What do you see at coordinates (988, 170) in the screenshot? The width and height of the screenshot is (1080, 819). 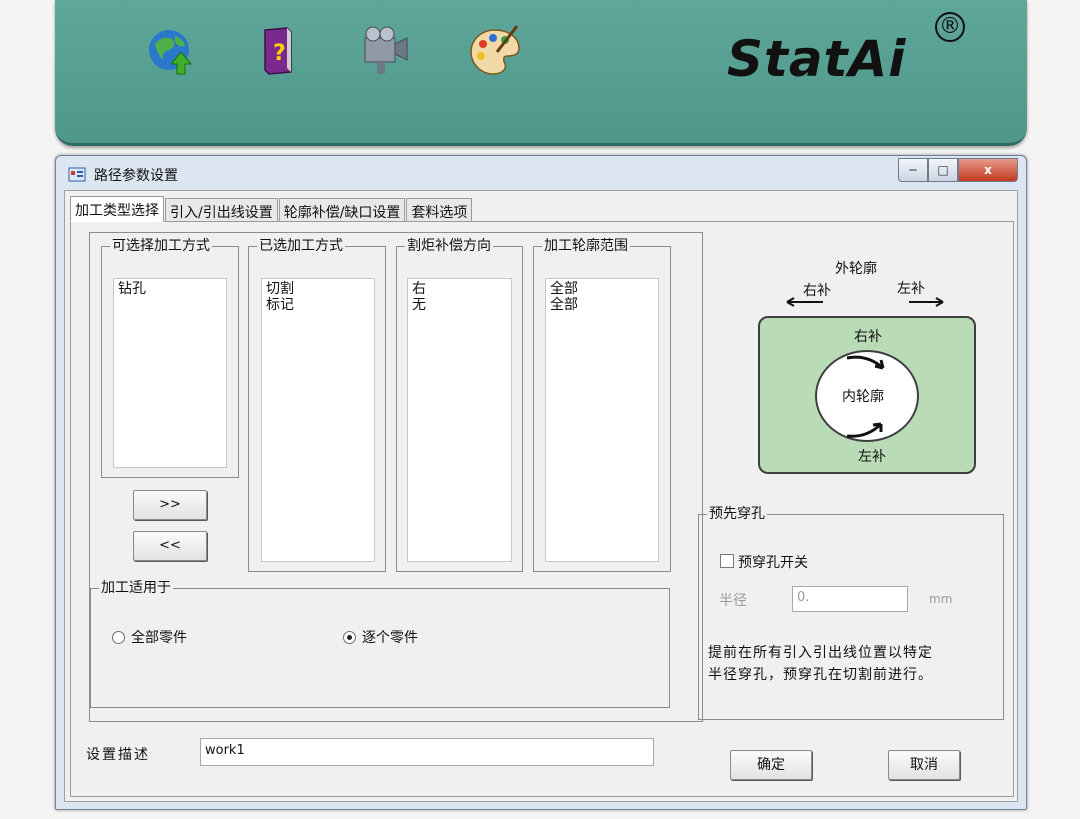 I see `close-button: x` at bounding box center [988, 170].